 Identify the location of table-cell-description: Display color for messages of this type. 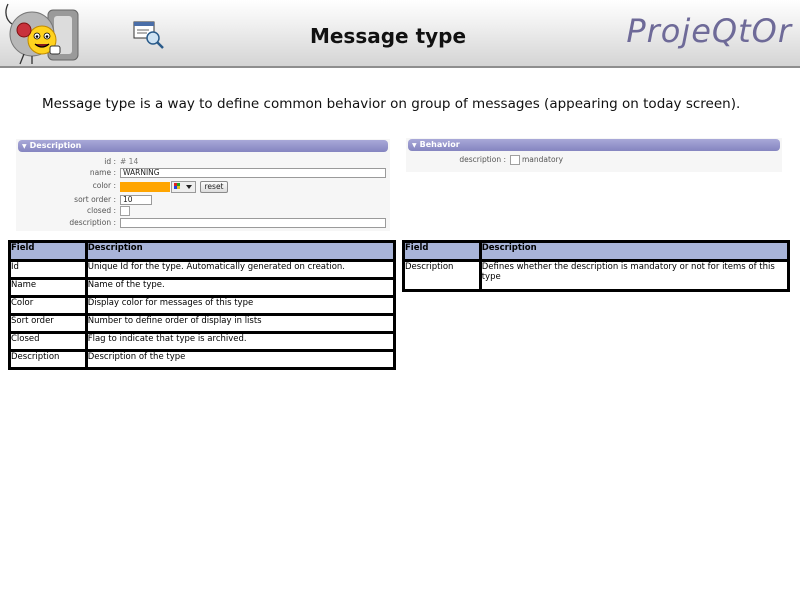
(240, 305).